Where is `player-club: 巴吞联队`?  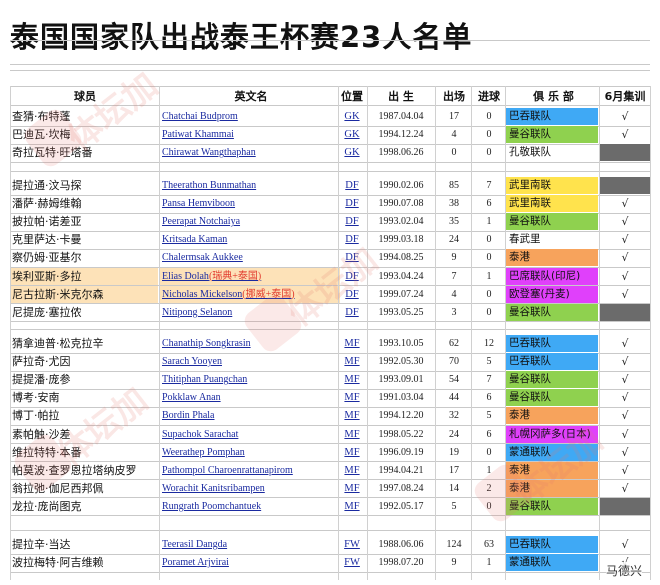
player-club: 巴吞联队 is located at coordinates (552, 362).